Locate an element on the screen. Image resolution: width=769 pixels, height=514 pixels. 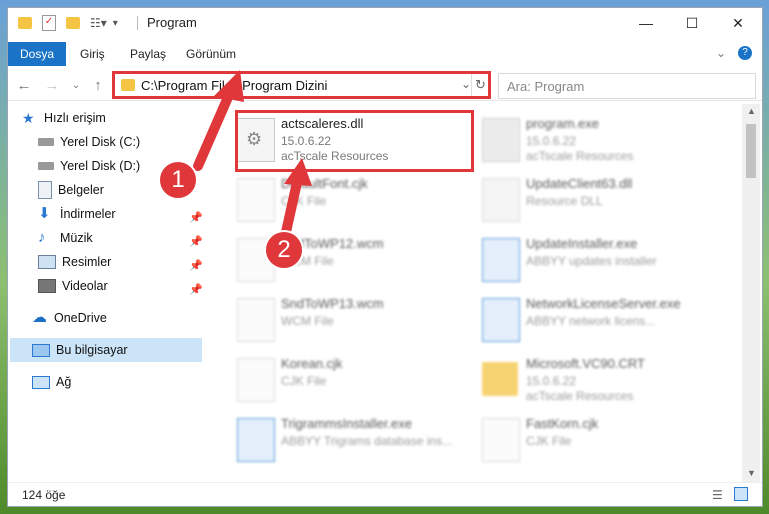
film-icon is located at coordinates (47, 286).